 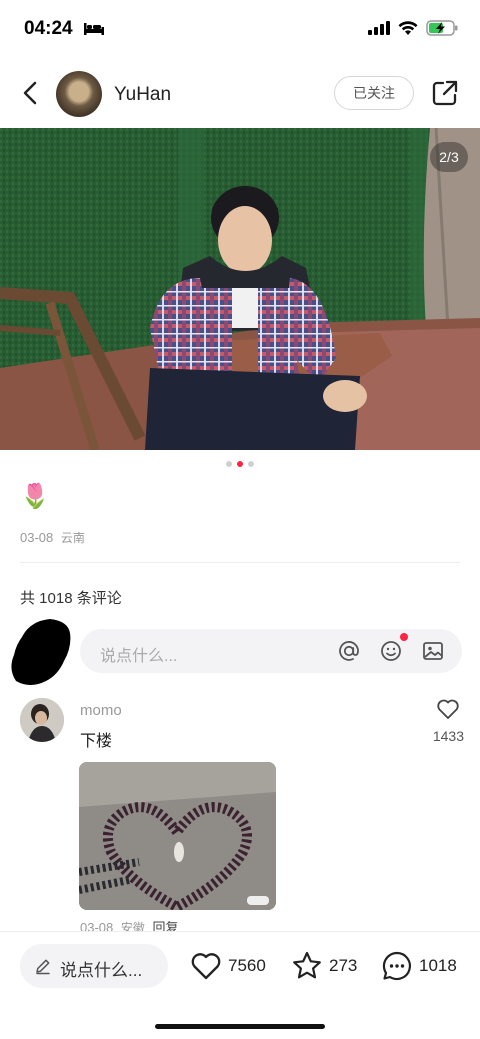 What do you see at coordinates (37, 537) in the screenshot?
I see `note-date: 03-08` at bounding box center [37, 537].